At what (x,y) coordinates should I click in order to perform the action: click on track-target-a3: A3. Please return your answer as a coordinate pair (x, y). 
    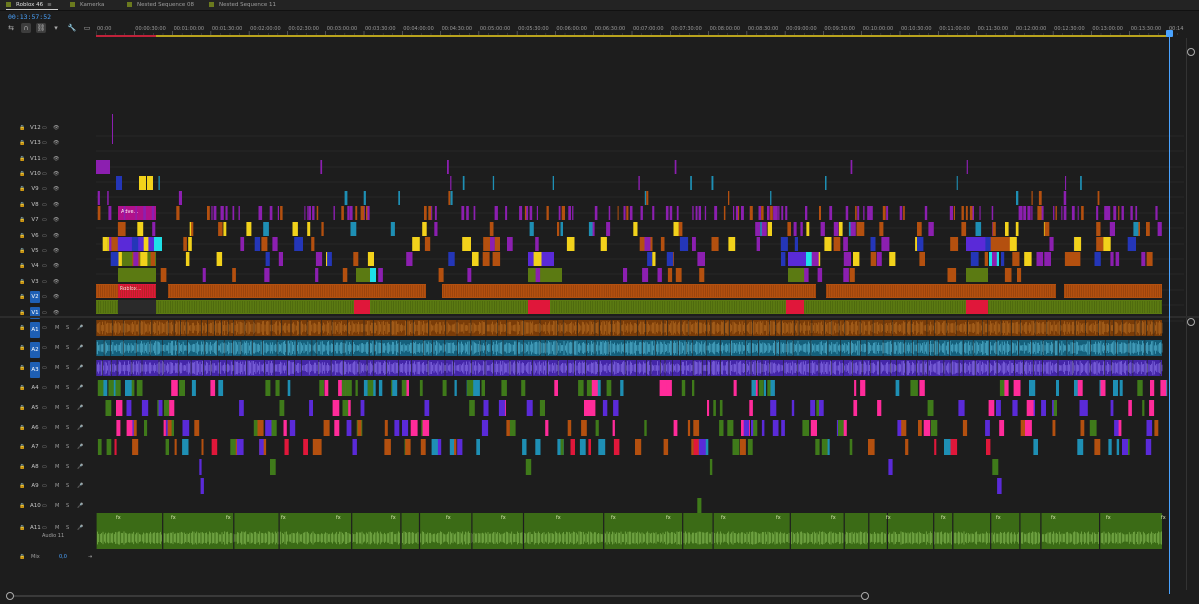
    Looking at the image, I should click on (35, 370).